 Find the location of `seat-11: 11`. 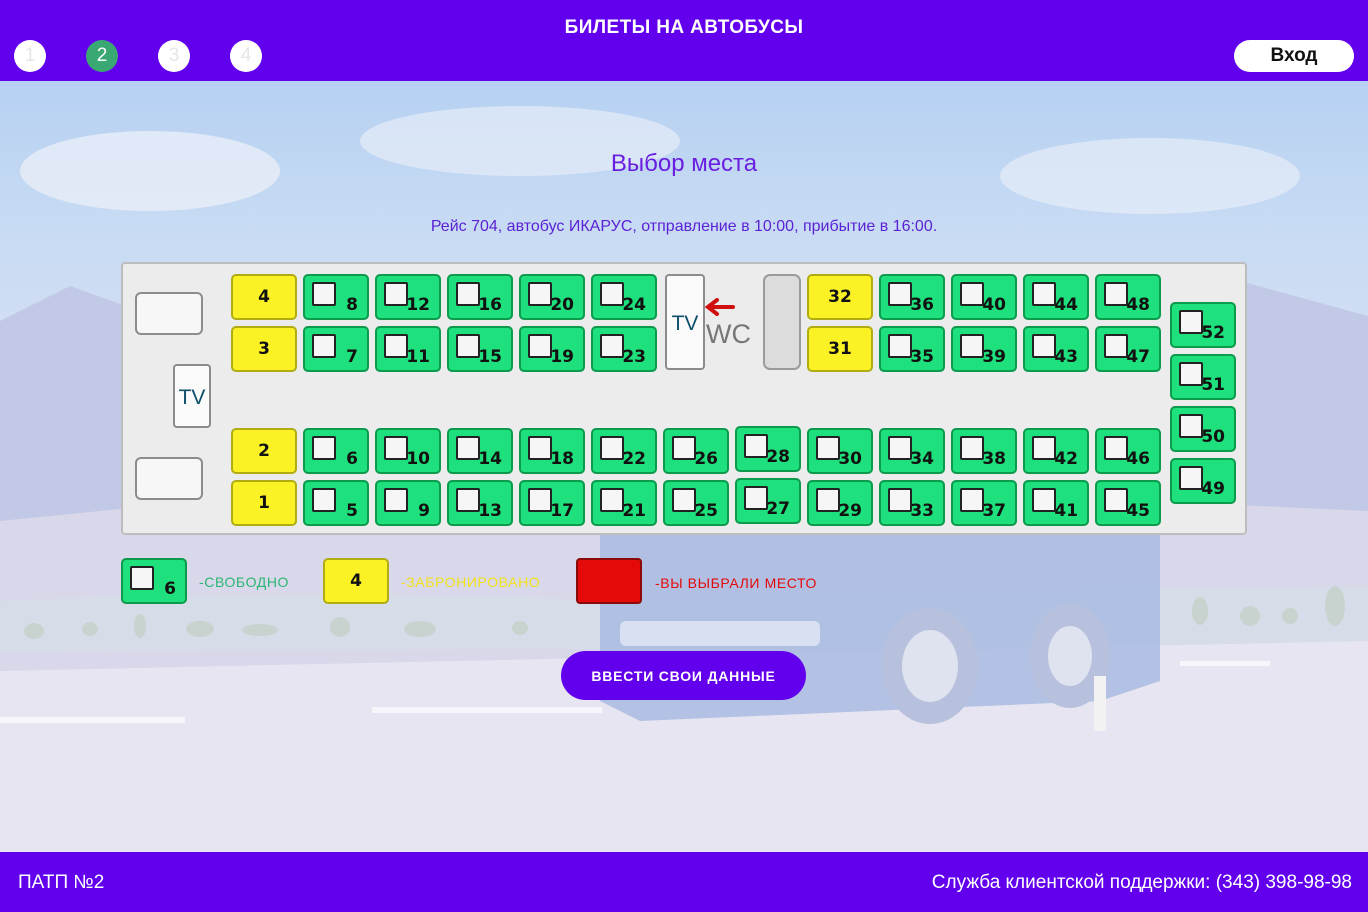

seat-11: 11 is located at coordinates (408, 349).